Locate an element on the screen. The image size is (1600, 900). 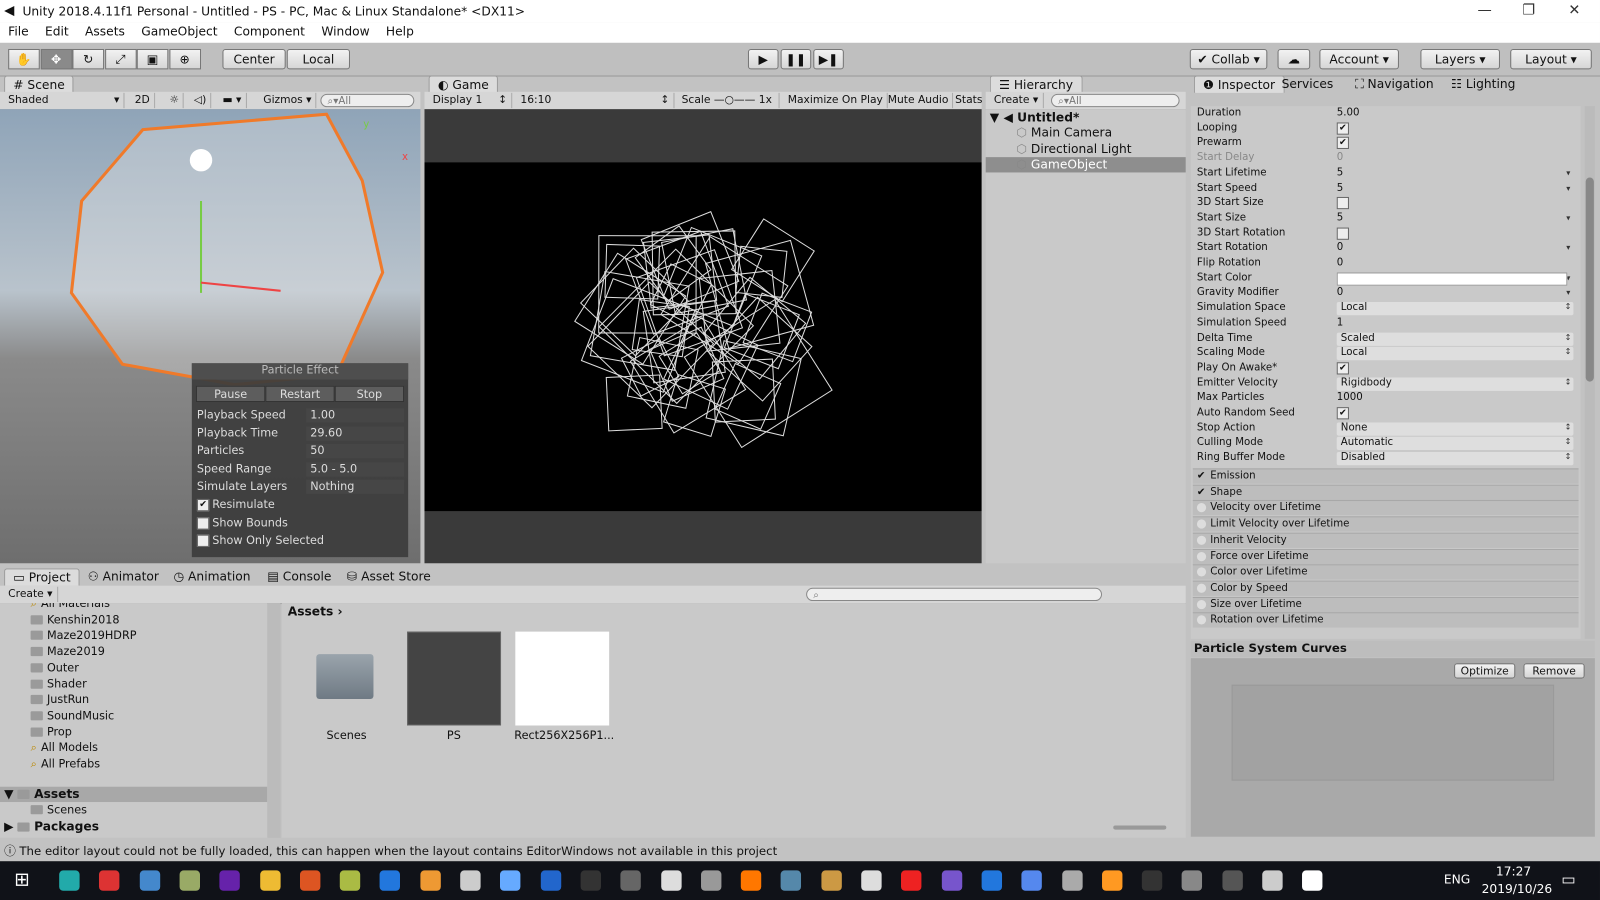
module-color-by-speed: Color by Speed is located at coordinates (1385, 588).